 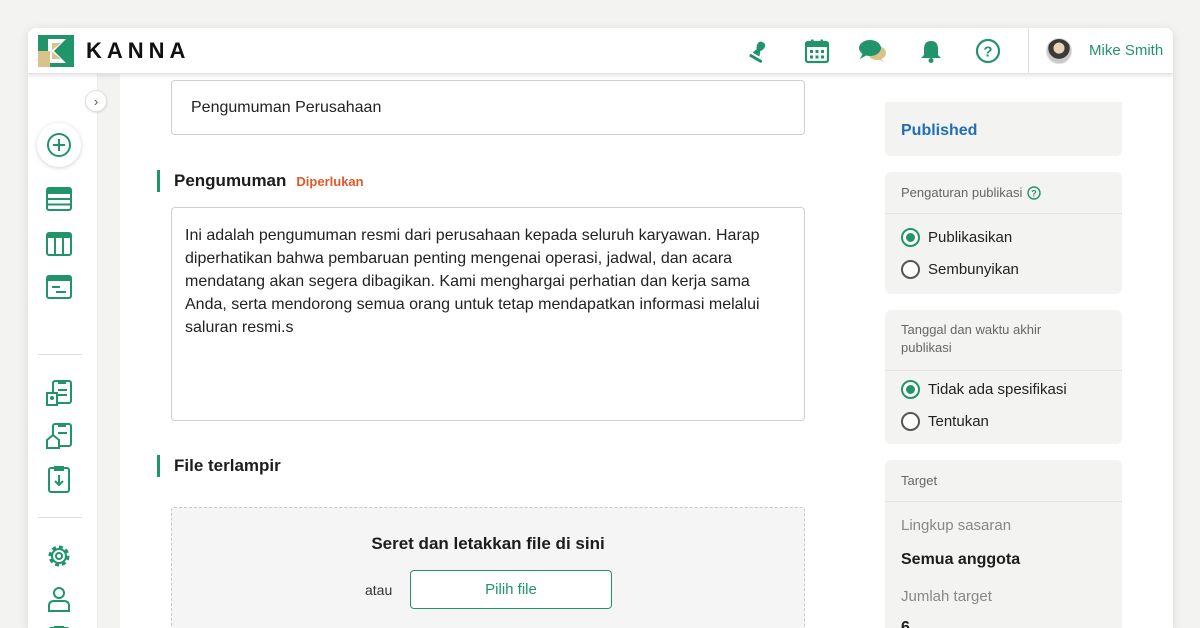 What do you see at coordinates (109, 351) in the screenshot?
I see `sidebar-gutter` at bounding box center [109, 351].